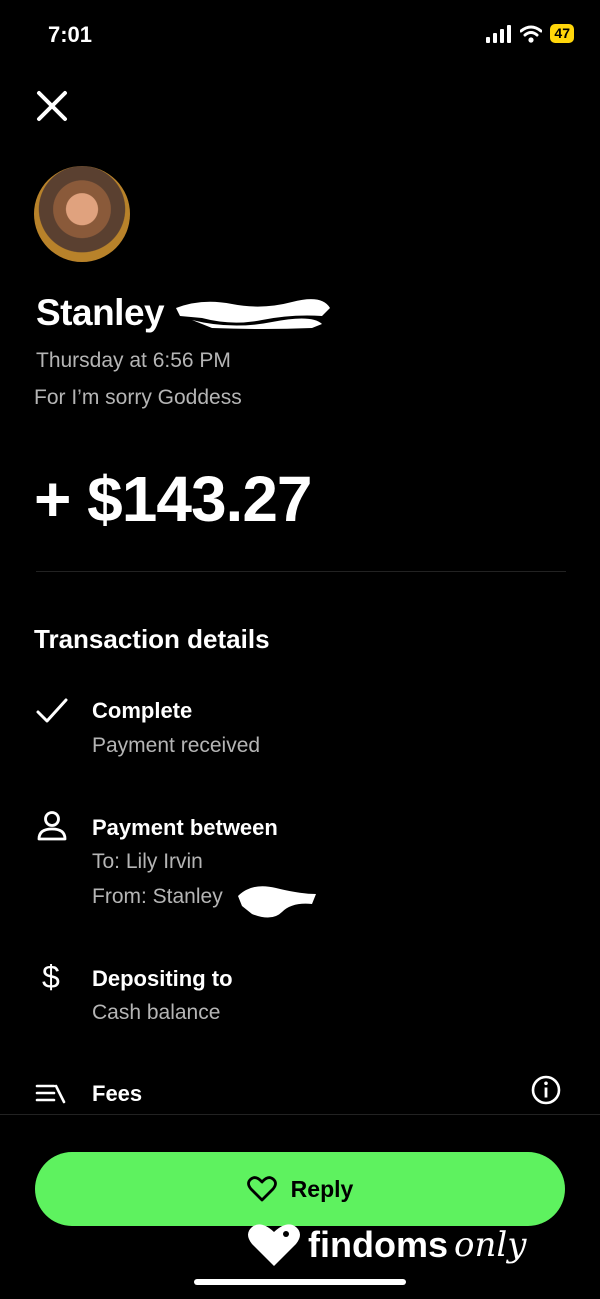  Describe the element at coordinates (378, 1244) in the screenshot. I see `watermark-text: findoms` at that location.